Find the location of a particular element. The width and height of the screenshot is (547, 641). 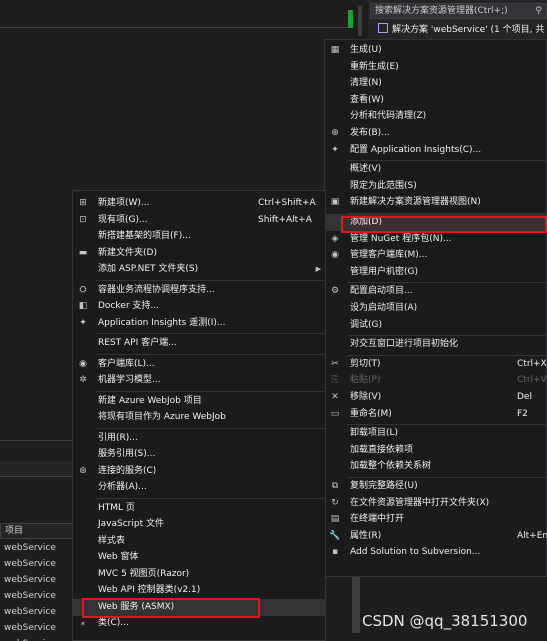

add-menu-item-3: ▬ 新建文件夹(D) is located at coordinates (199, 253).